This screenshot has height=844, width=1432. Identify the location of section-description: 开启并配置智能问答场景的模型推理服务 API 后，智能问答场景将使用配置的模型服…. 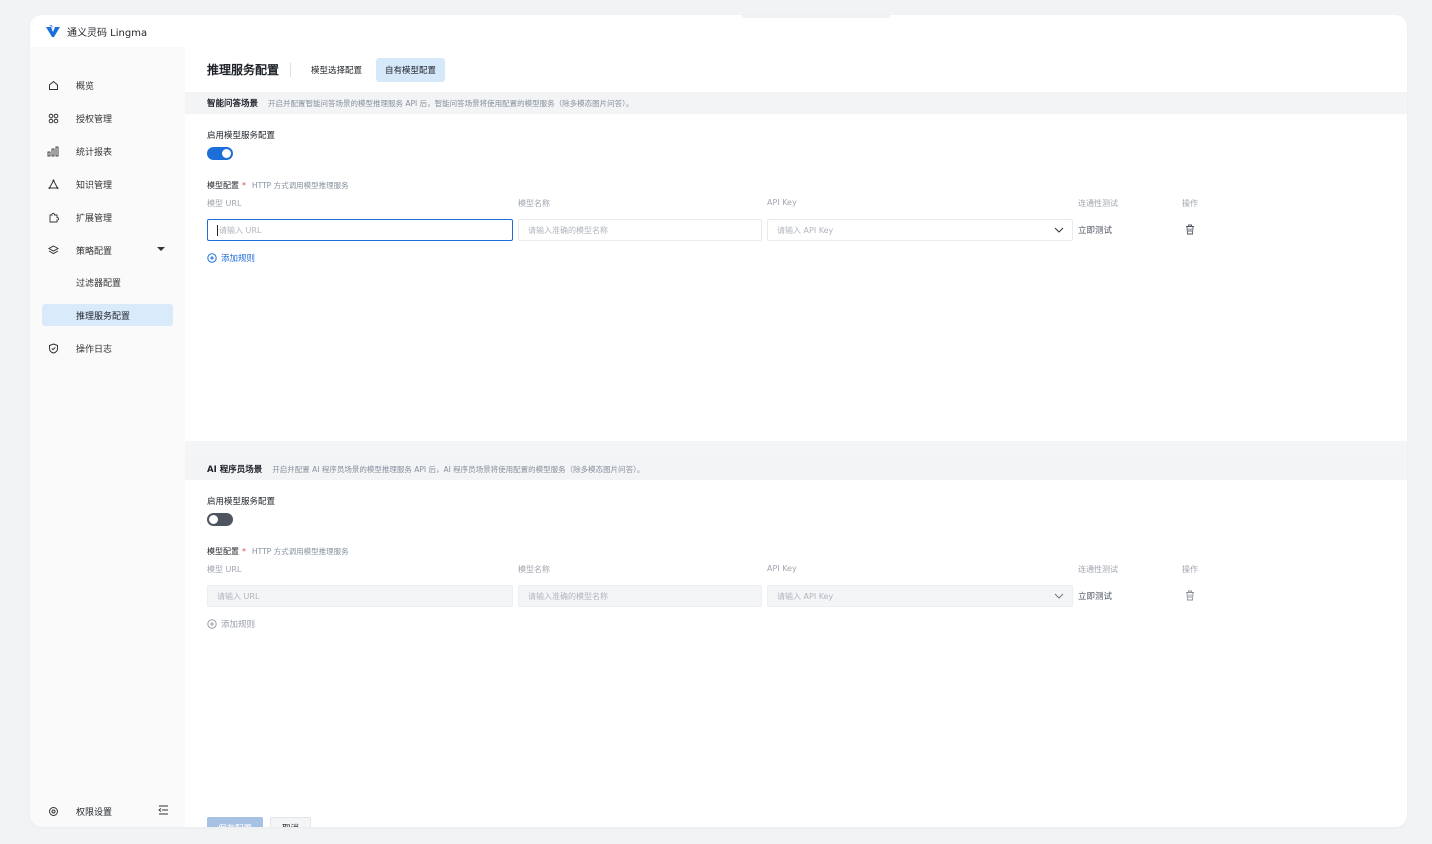
(451, 103).